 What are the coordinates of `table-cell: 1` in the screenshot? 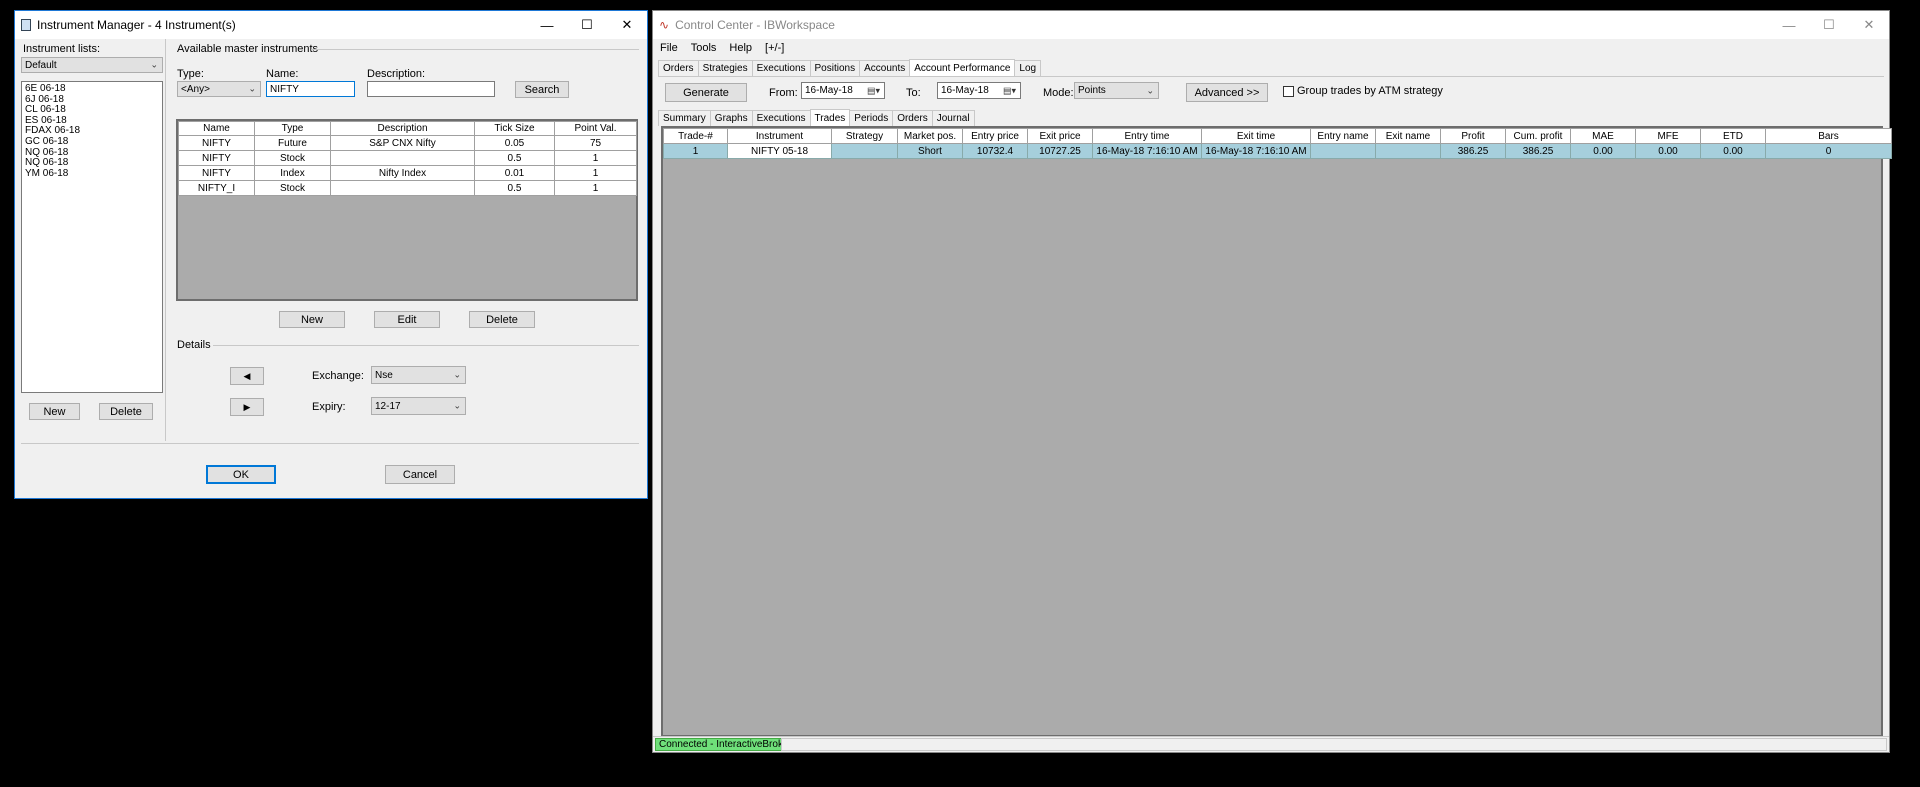 It's located at (695, 151).